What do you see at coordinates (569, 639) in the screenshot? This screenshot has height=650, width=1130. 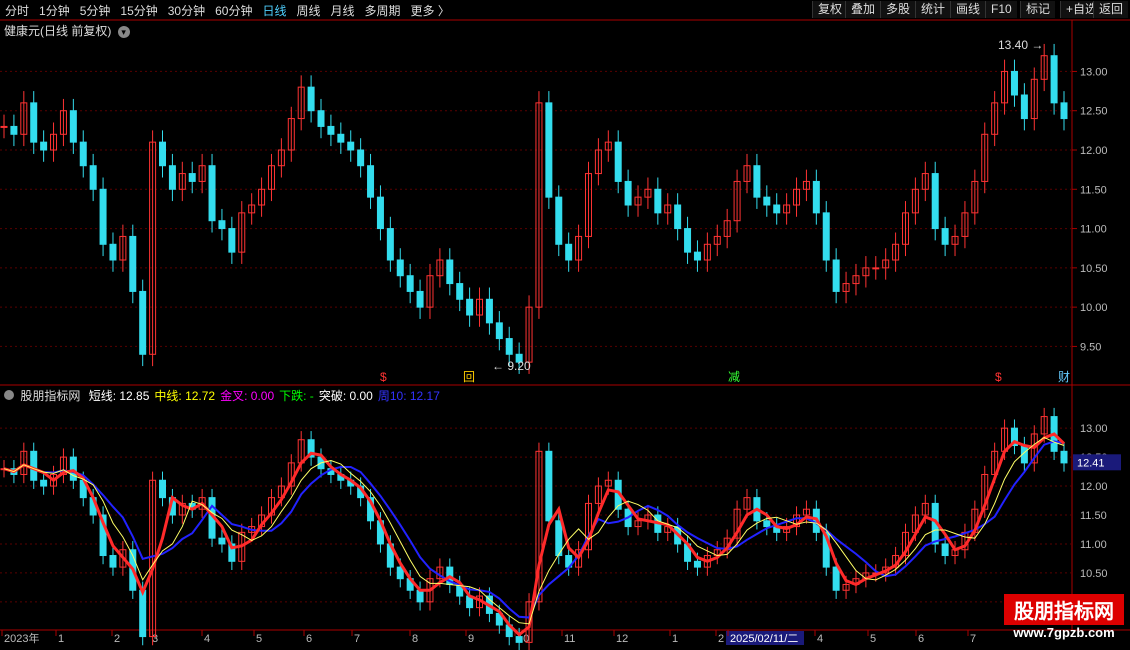 I see `x-tick-label: 11` at bounding box center [569, 639].